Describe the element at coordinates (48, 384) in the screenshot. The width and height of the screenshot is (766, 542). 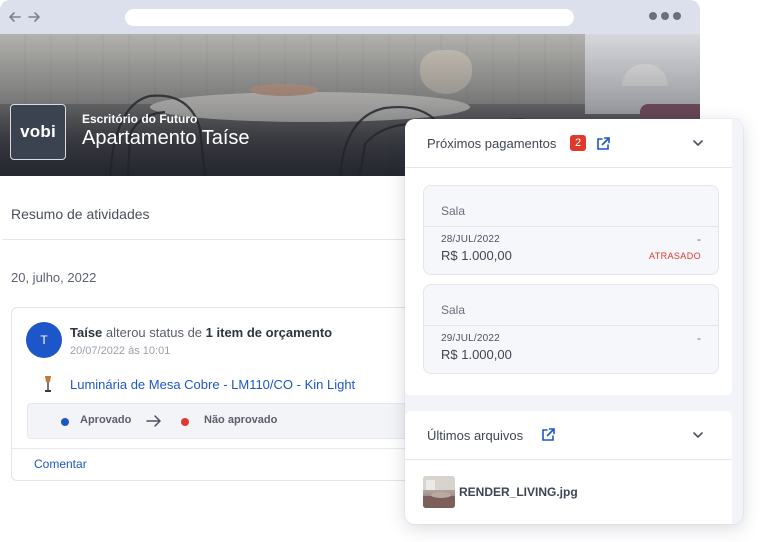
I see `lamp-icon` at that location.